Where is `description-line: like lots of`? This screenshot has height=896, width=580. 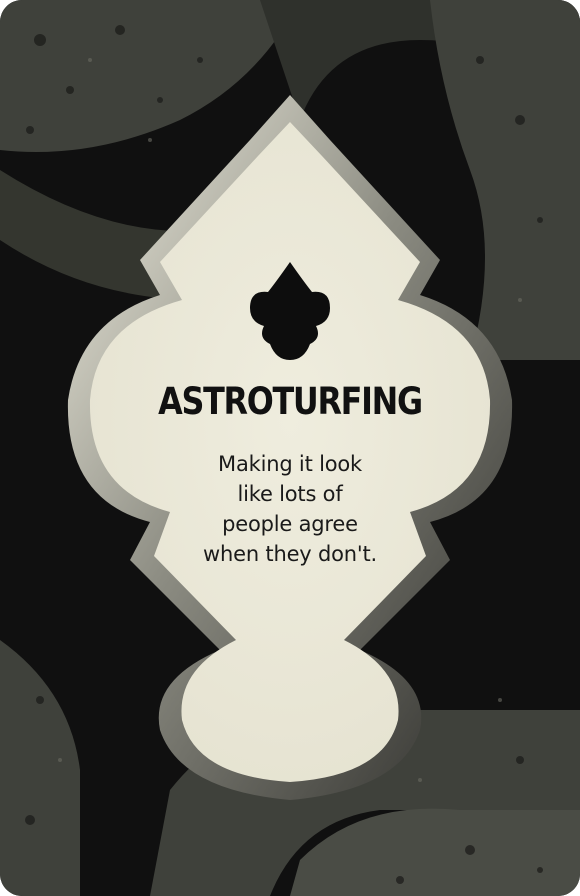 description-line: like lots of is located at coordinates (290, 494).